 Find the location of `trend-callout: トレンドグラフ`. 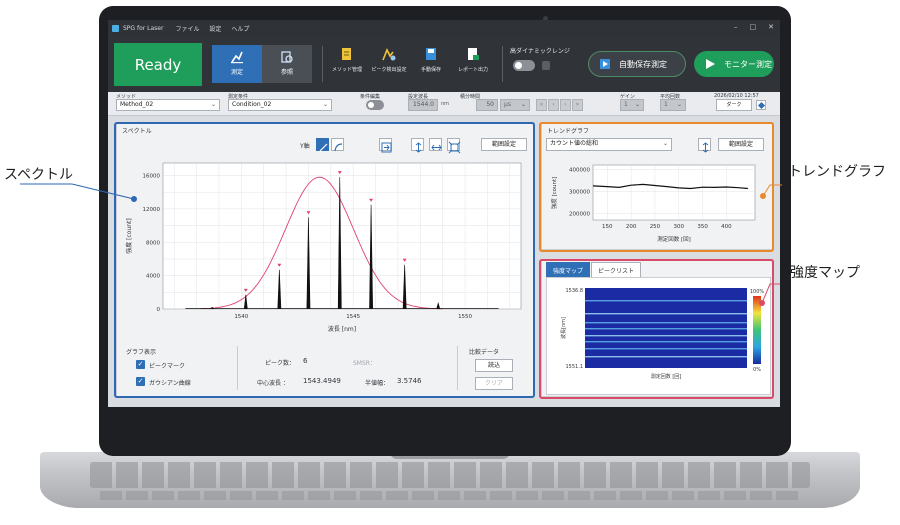

trend-callout: トレンドグラフ is located at coordinates (837, 172).